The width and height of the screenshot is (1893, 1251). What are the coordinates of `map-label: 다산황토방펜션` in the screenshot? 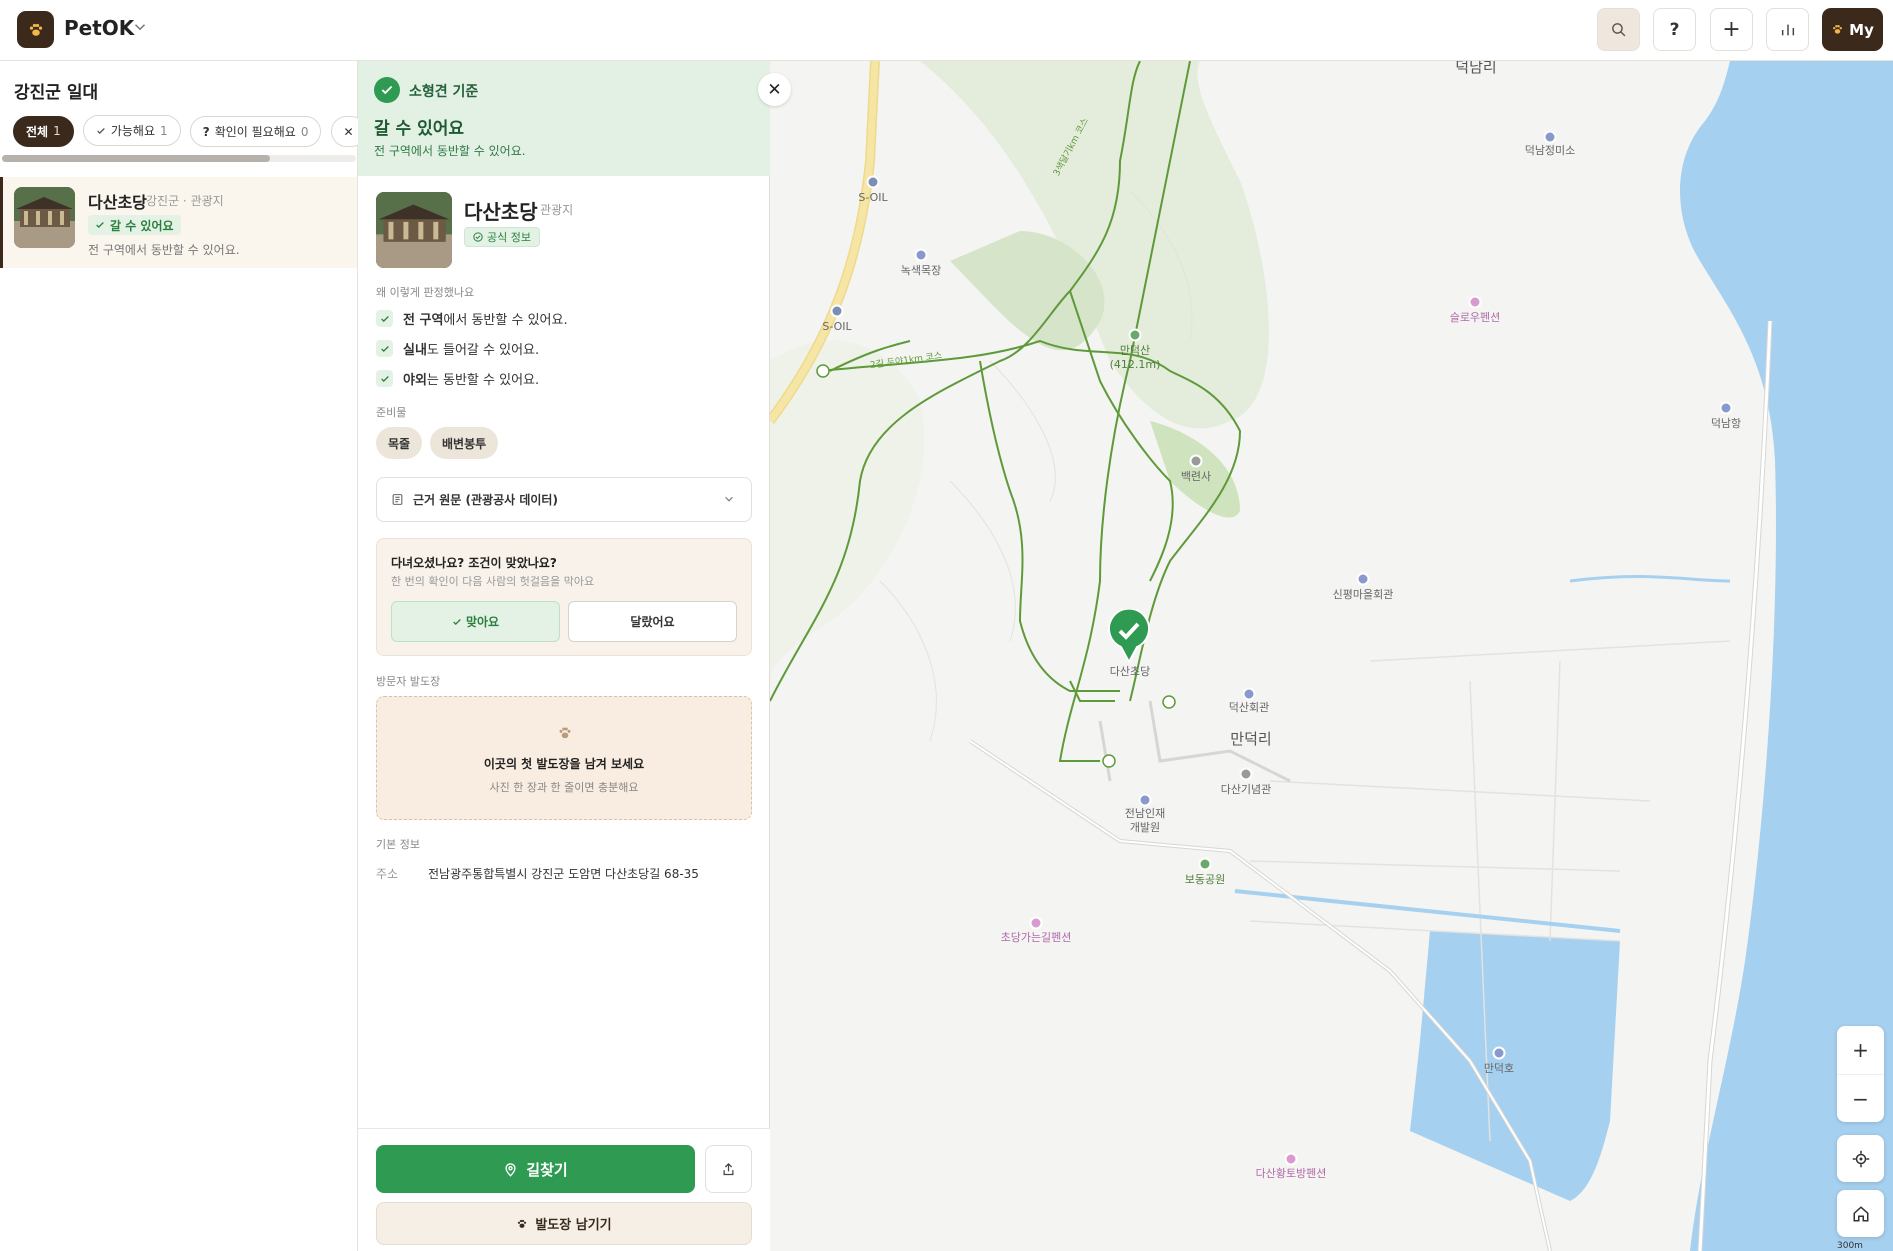 It's located at (1291, 1173).